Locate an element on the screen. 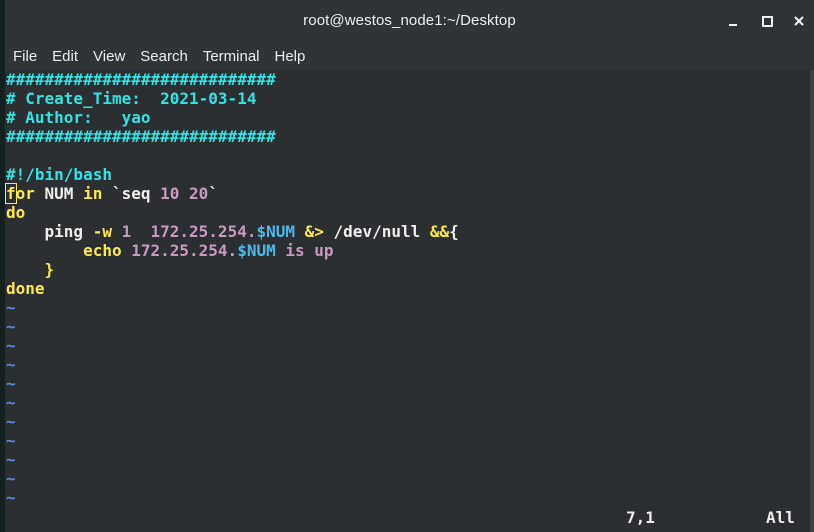 The height and width of the screenshot is (532, 814). editor-line-12: done is located at coordinates (25, 288).